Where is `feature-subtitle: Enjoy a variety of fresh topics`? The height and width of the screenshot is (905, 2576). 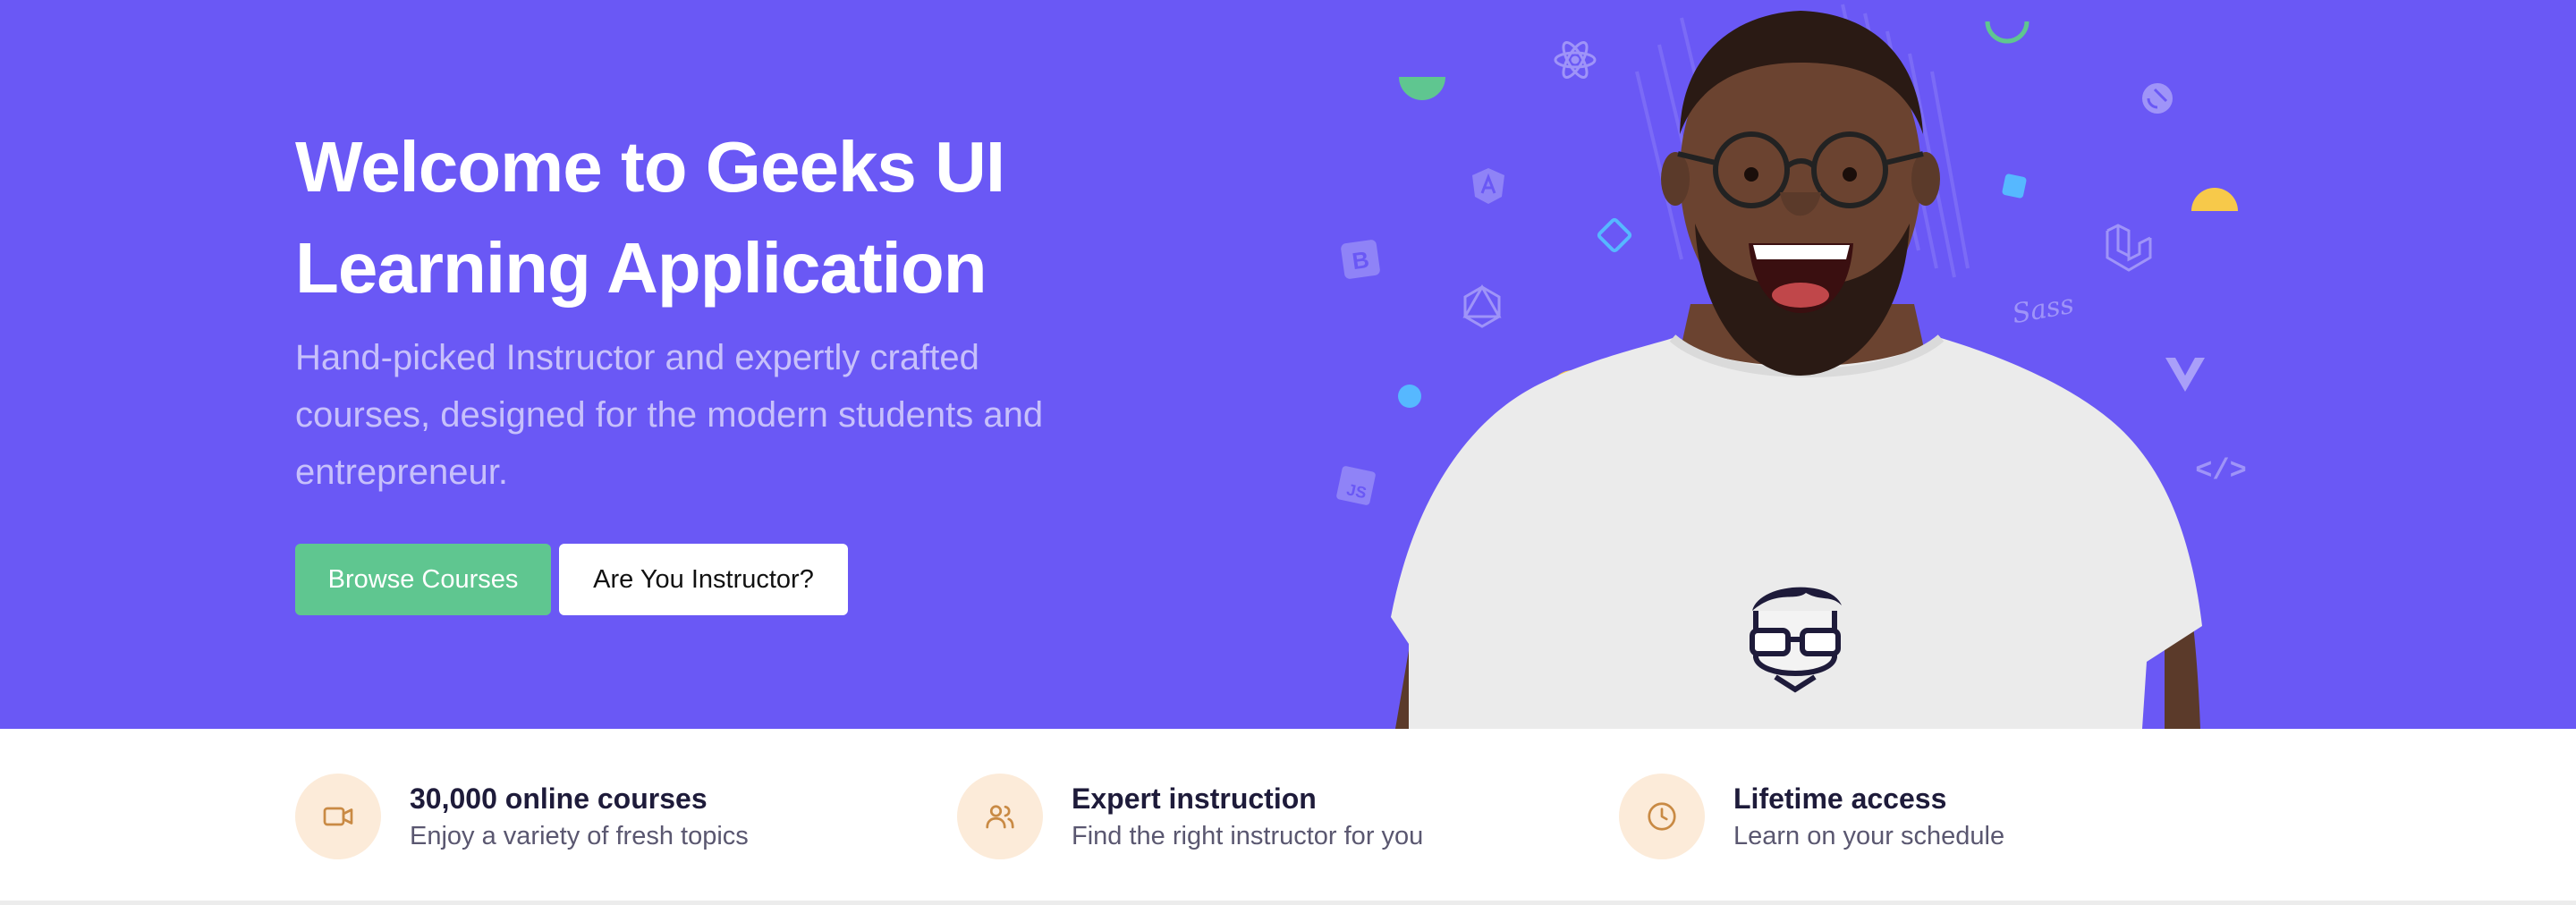
feature-subtitle: Enjoy a variety of fresh topics is located at coordinates (579, 836).